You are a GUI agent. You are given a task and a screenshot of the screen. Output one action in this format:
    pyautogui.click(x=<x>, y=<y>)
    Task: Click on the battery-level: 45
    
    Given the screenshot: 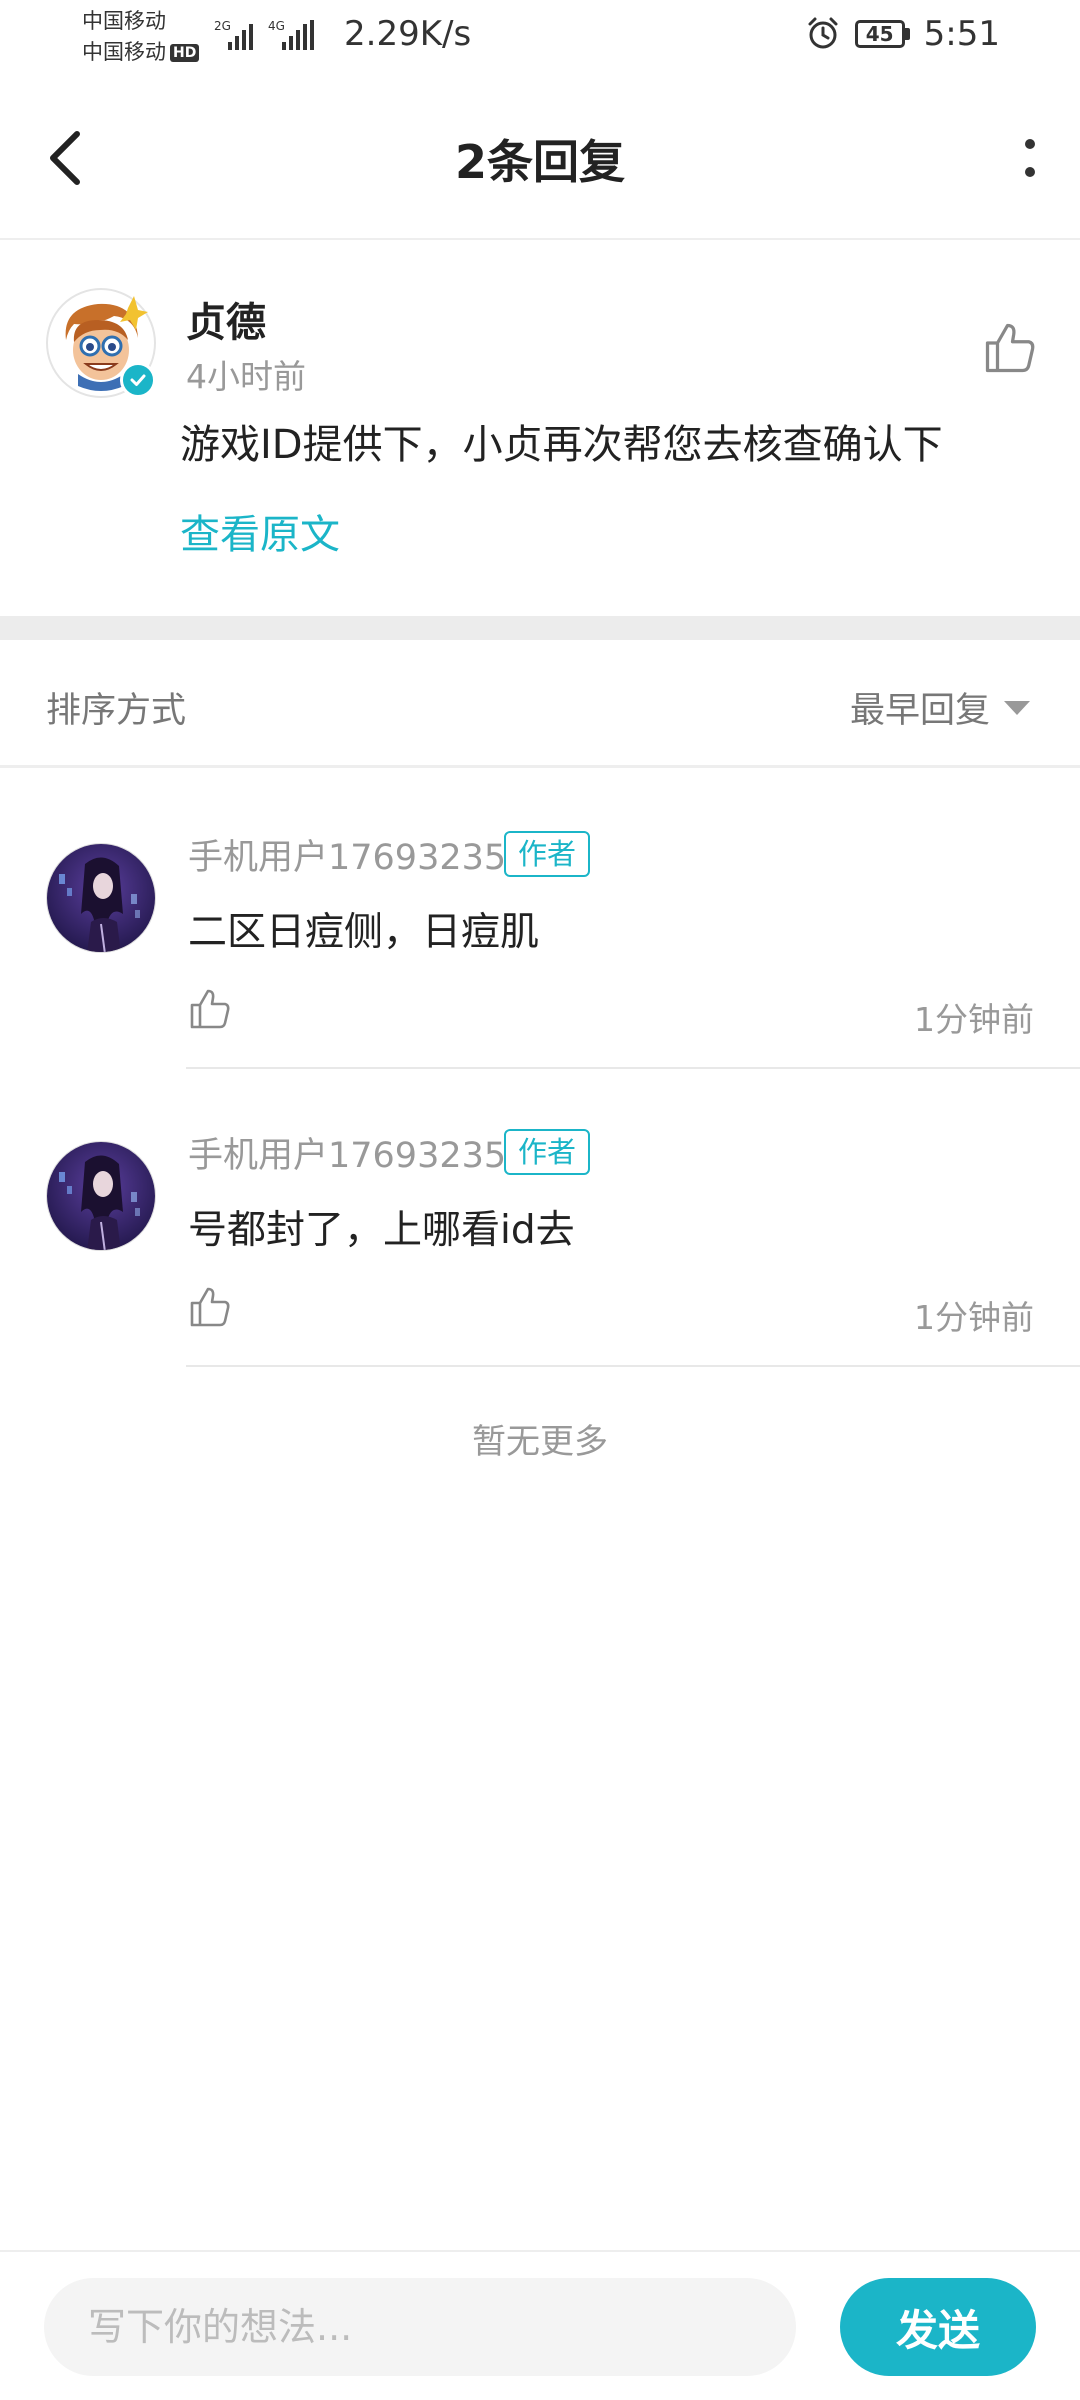 What is the action you would take?
    pyautogui.click(x=879, y=34)
    